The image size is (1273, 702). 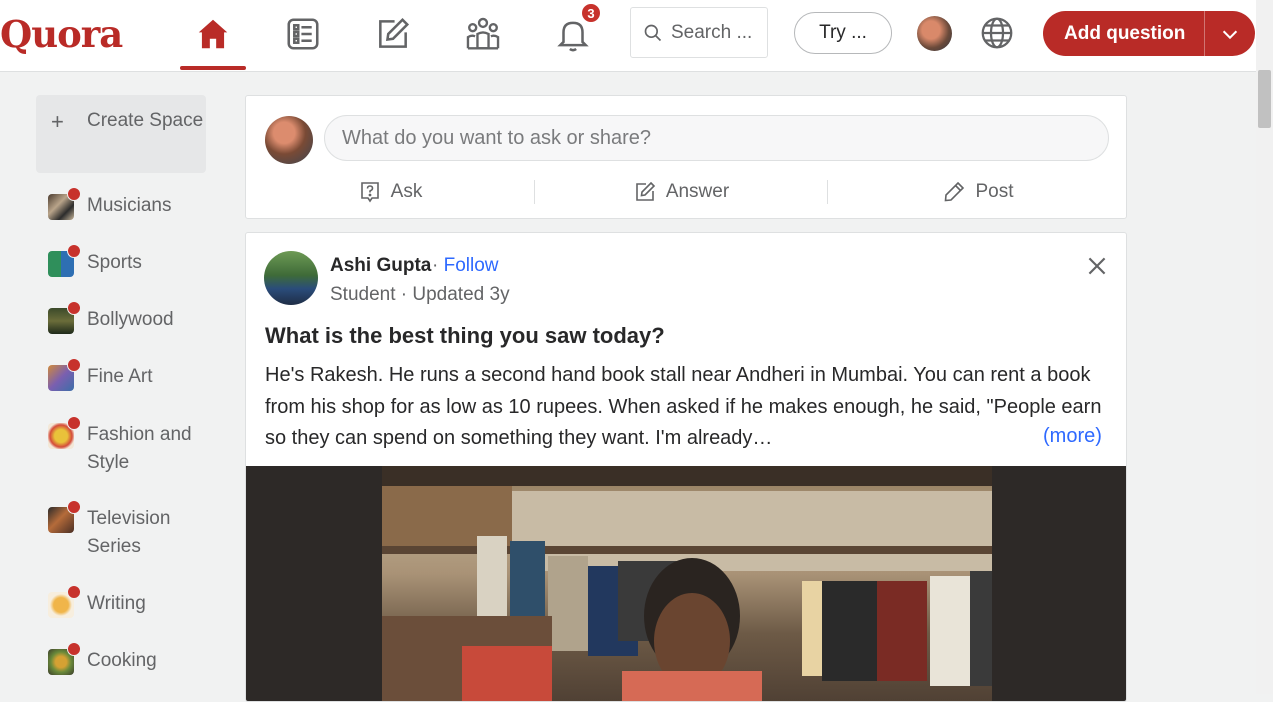 I want to click on pencil-icon, so click(x=955, y=191).